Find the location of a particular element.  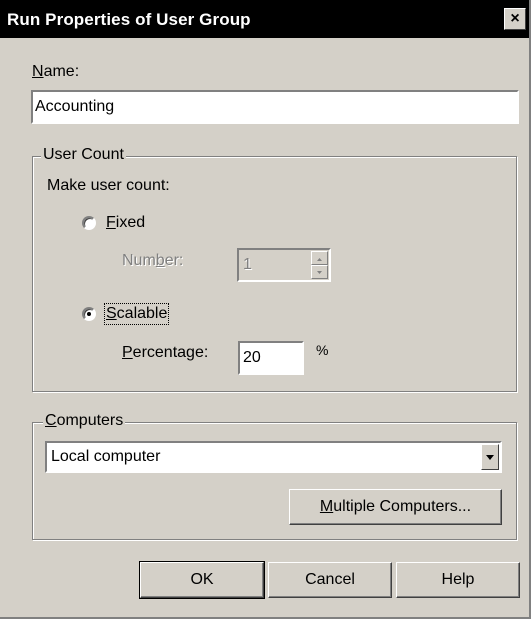

percent-sign: % is located at coordinates (322, 350).